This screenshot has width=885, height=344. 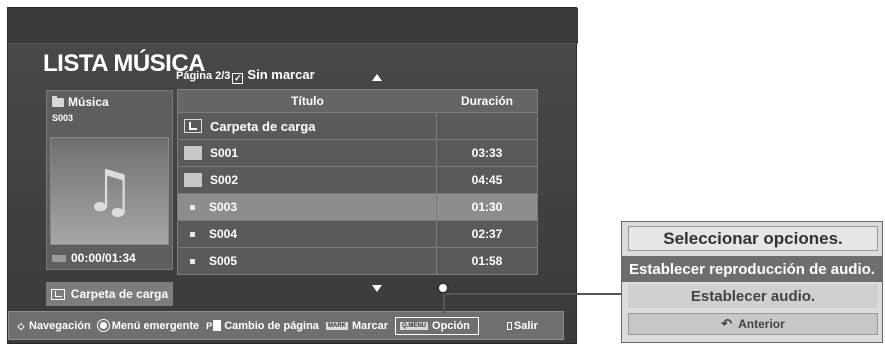 What do you see at coordinates (109, 102) in the screenshot?
I see `folder-header: Música` at bounding box center [109, 102].